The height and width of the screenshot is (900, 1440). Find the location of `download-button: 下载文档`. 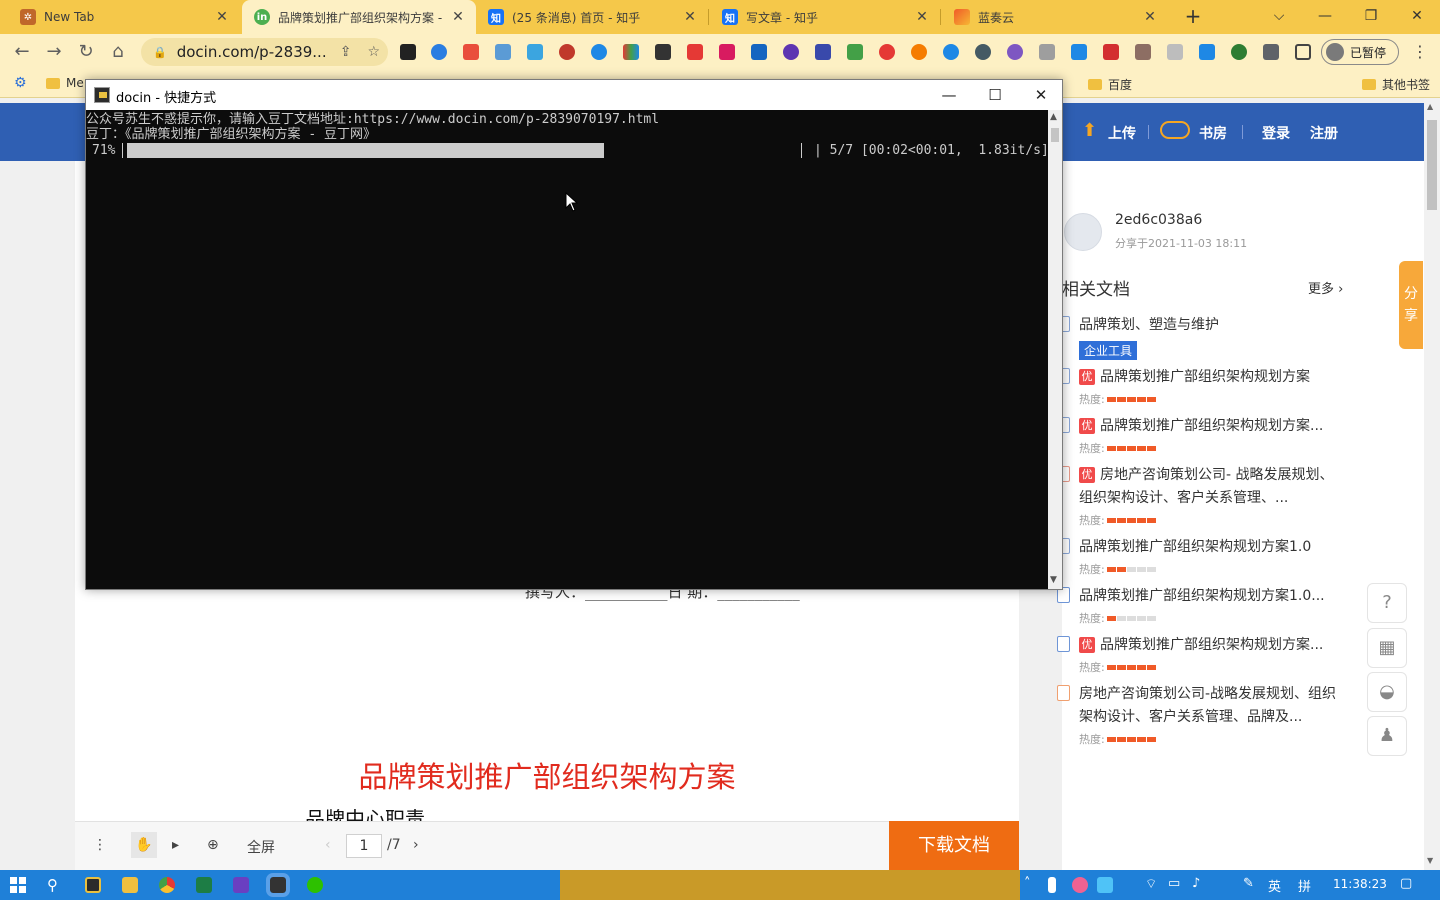

download-button: 下载文档 is located at coordinates (954, 845).